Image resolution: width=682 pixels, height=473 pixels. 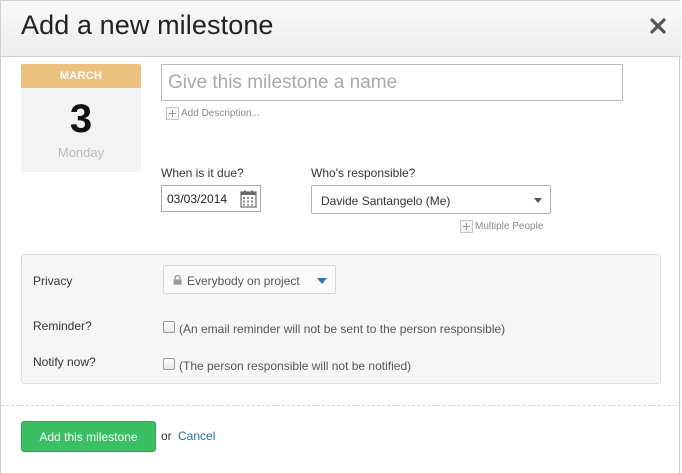 I want to click on calendar-icon, so click(x=248, y=199).